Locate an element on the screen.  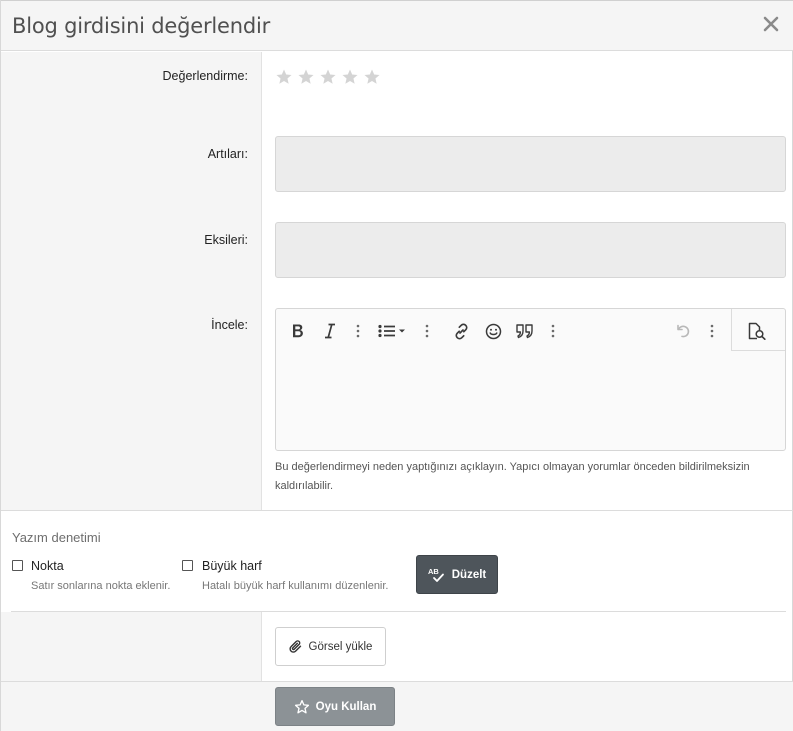
smile-icon is located at coordinates (493, 331).